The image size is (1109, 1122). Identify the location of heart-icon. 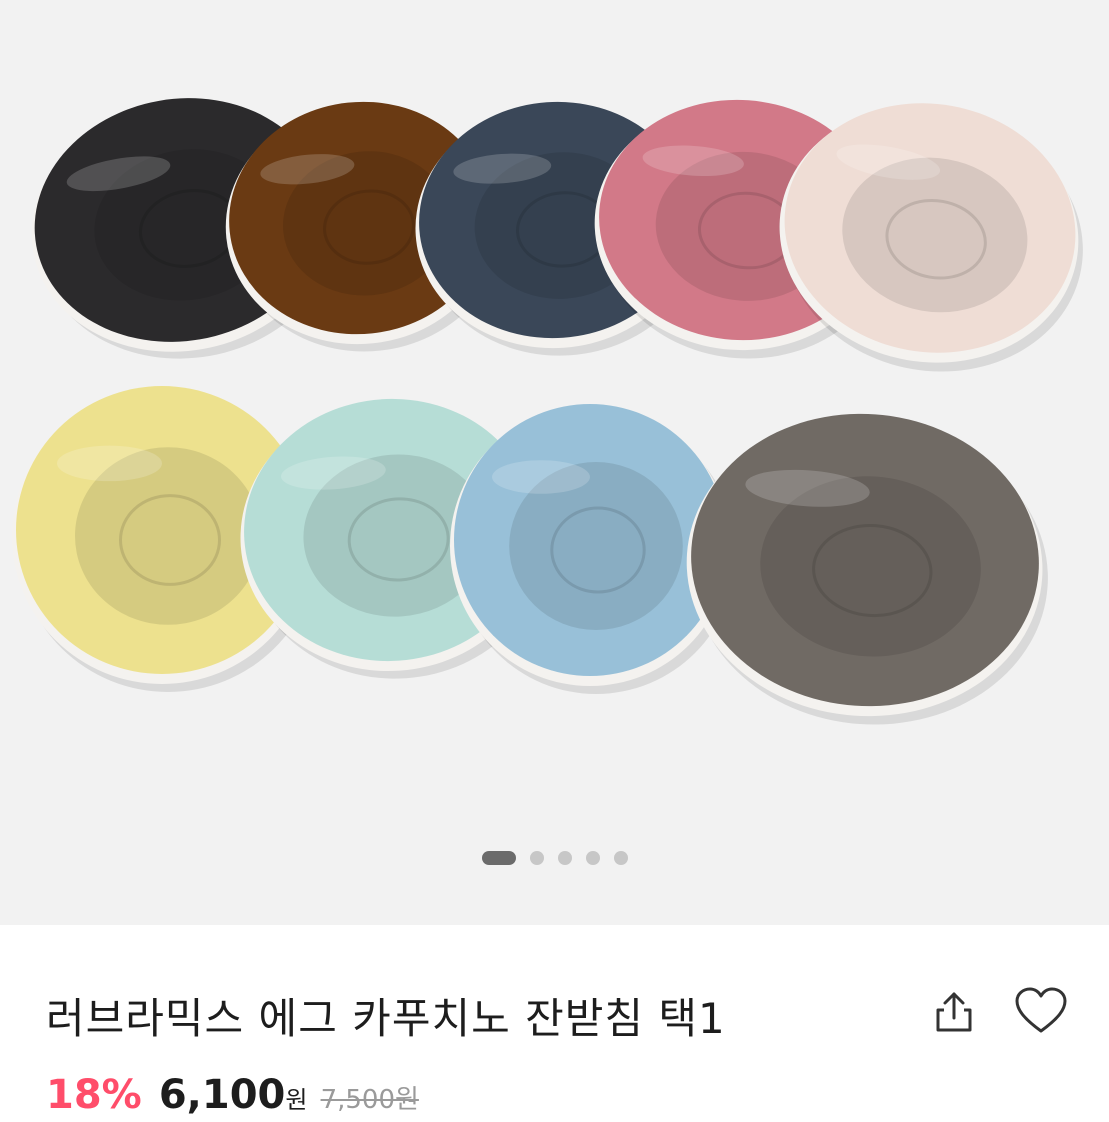
(1041, 1011).